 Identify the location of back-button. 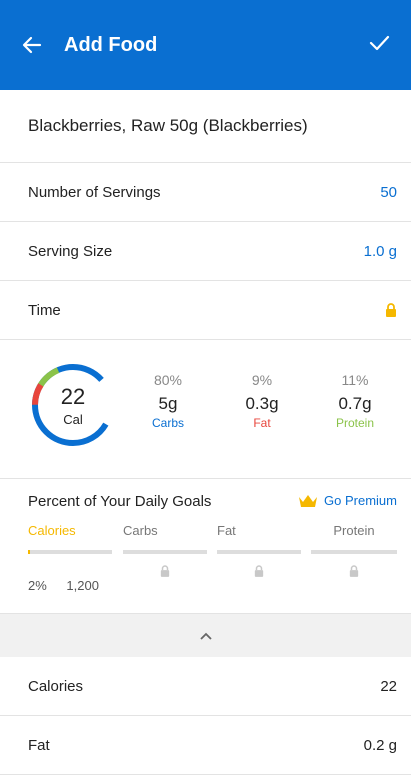
(32, 45).